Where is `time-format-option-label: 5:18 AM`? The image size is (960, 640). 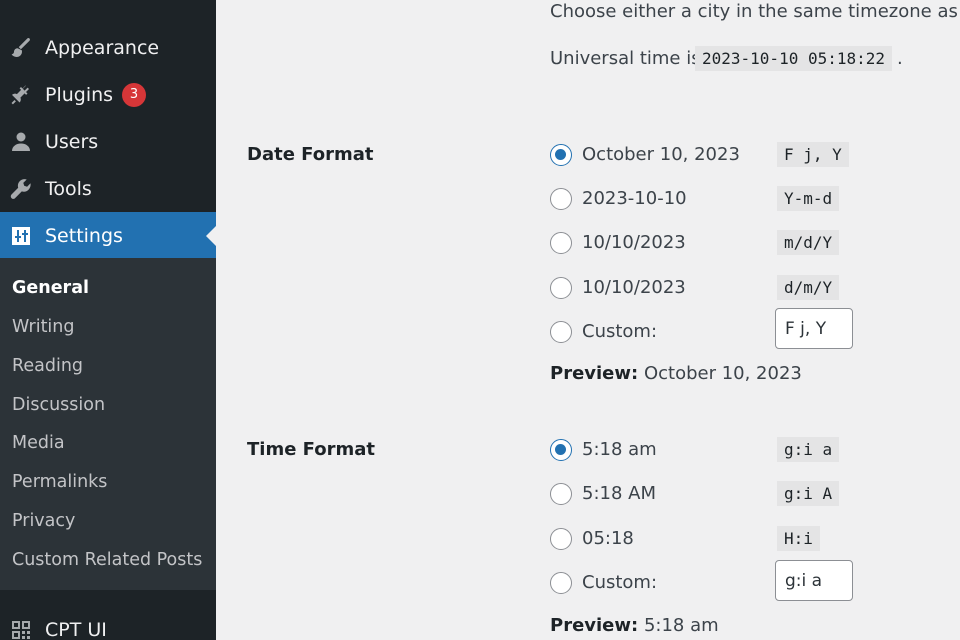
time-format-option-label: 5:18 AM is located at coordinates (619, 493).